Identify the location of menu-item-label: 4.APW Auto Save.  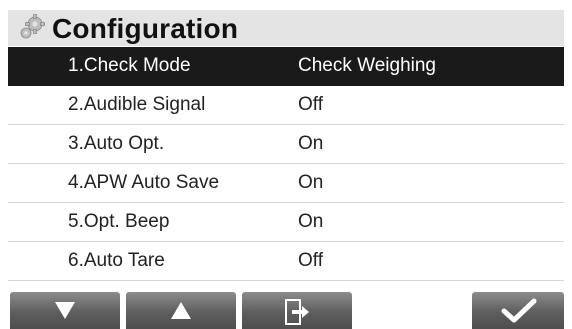
(144, 182).